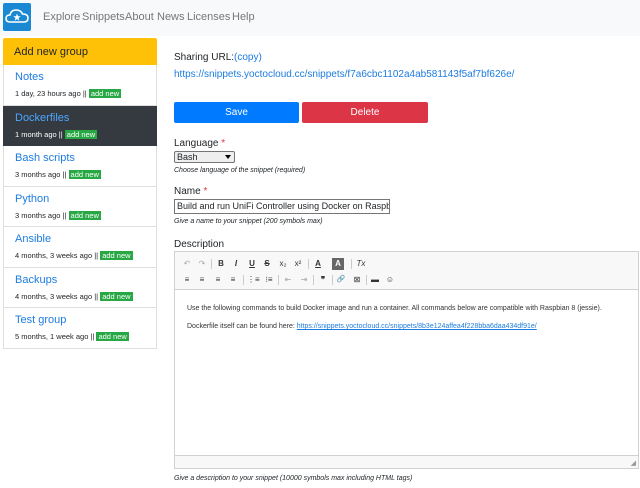 This screenshot has height=488, width=640. What do you see at coordinates (288, 280) in the screenshot?
I see `outdent-icon: ⇤` at bounding box center [288, 280].